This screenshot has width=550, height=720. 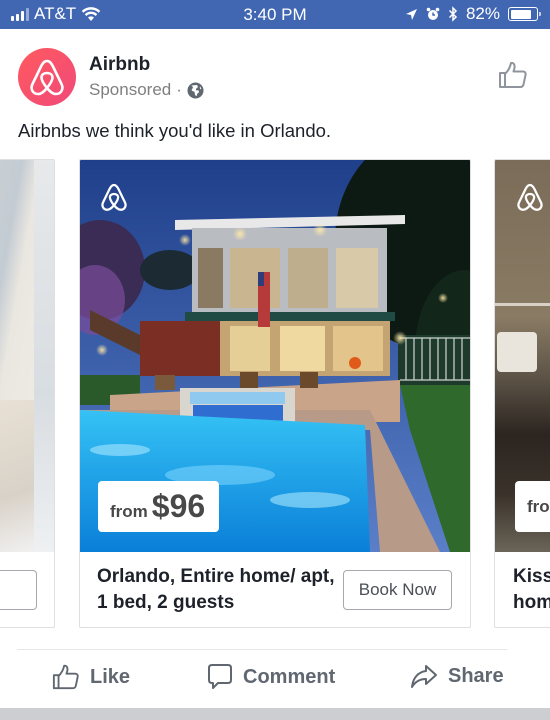 I want to click on location-icon, so click(x=411, y=14).